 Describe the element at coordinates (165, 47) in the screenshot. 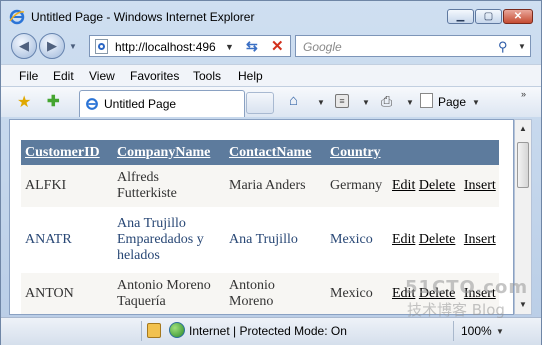

I see `address-text: http://localhost:496` at that location.